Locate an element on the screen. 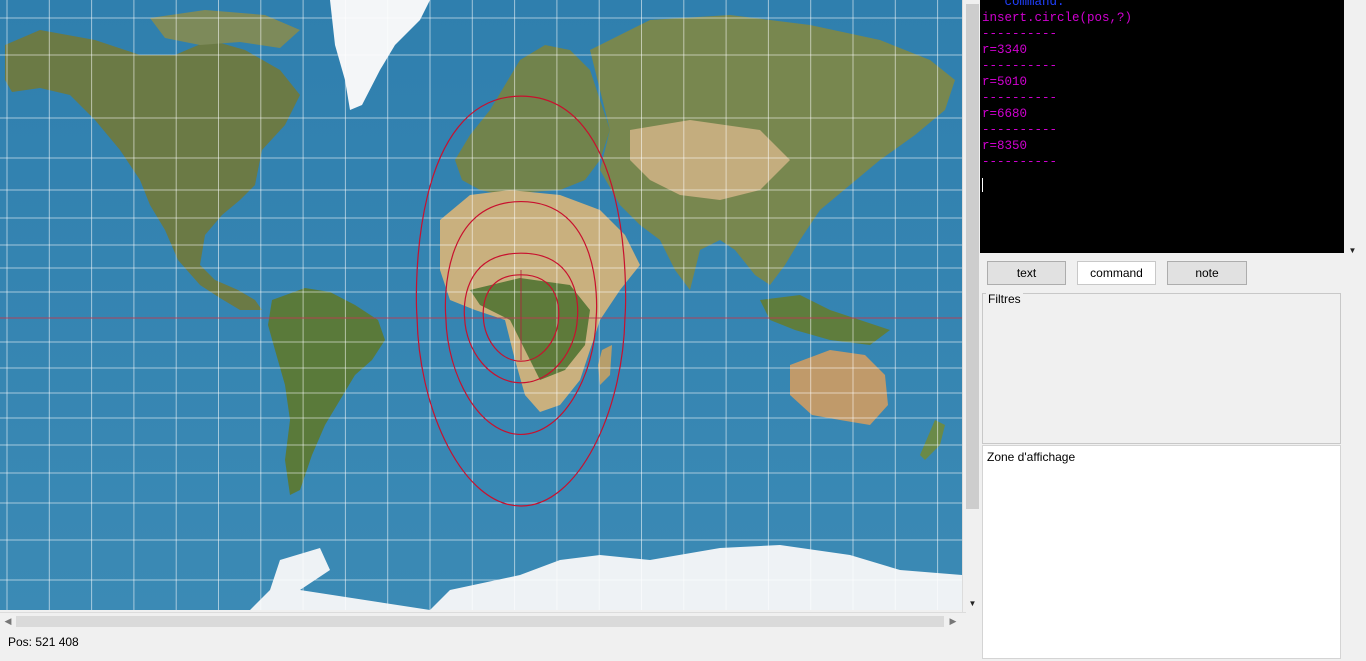 The image size is (1366, 661). map-horizontal-scrollbar: ◀ ▶ is located at coordinates (483, 620).